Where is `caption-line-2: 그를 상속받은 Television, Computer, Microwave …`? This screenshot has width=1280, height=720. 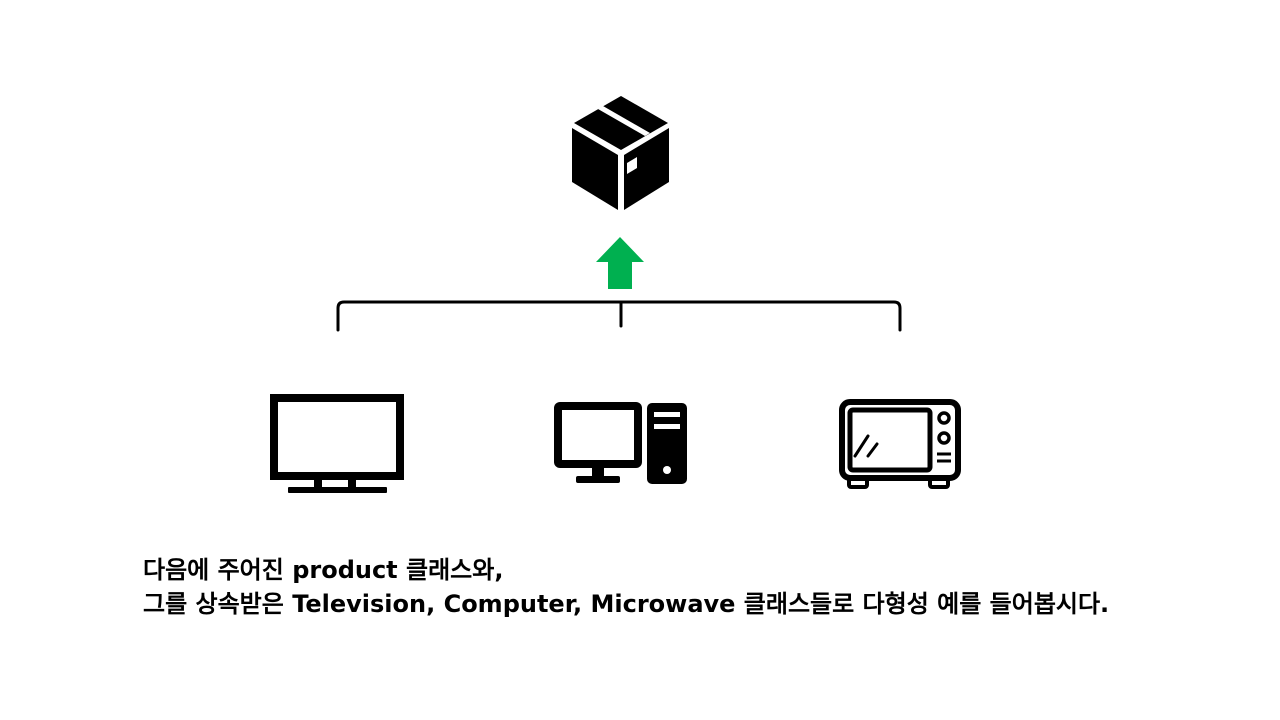 caption-line-2: 그를 상속받은 Television, Computer, Microwave … is located at coordinates (626, 604).